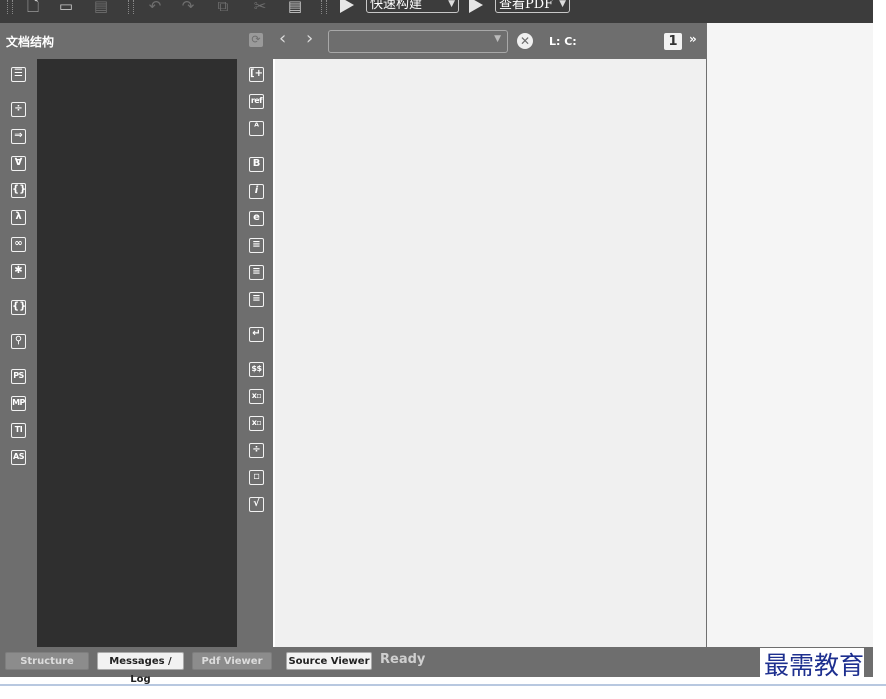 The image size is (886, 699). Describe the element at coordinates (282, 39) in the screenshot. I see `back-icon: ‹` at that location.